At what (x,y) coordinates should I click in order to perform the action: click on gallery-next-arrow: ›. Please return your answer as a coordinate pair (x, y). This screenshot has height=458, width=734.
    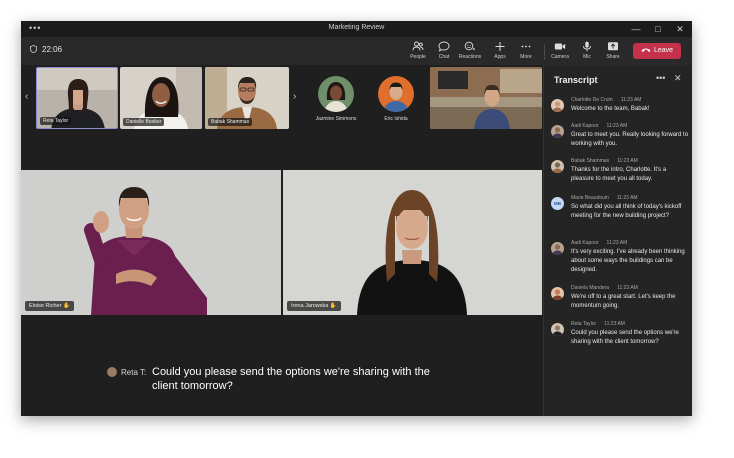
    Looking at the image, I should click on (294, 96).